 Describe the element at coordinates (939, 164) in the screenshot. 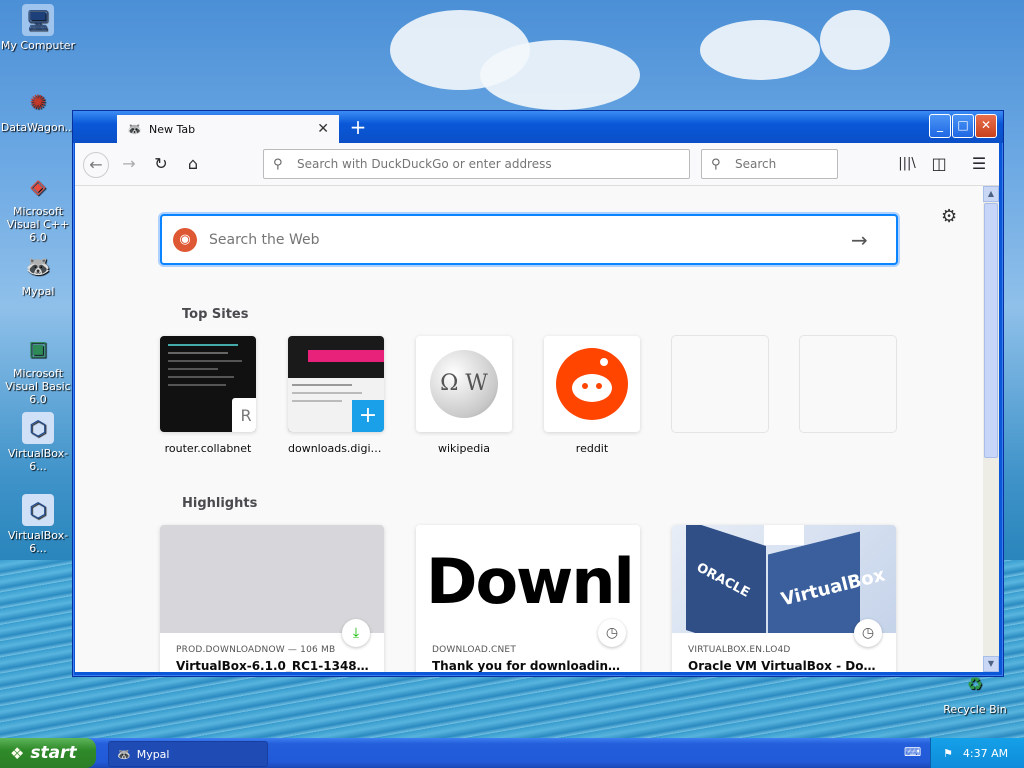

I see `sidebar-icon: ◫` at that location.